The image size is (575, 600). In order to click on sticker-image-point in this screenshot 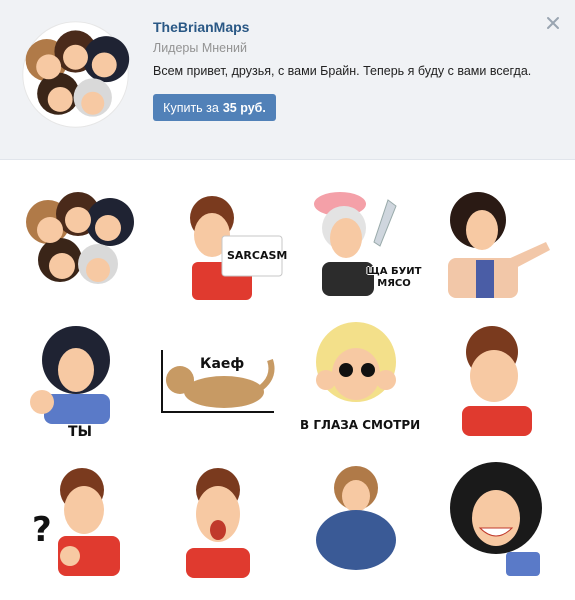, I will do `click(499, 245)`.